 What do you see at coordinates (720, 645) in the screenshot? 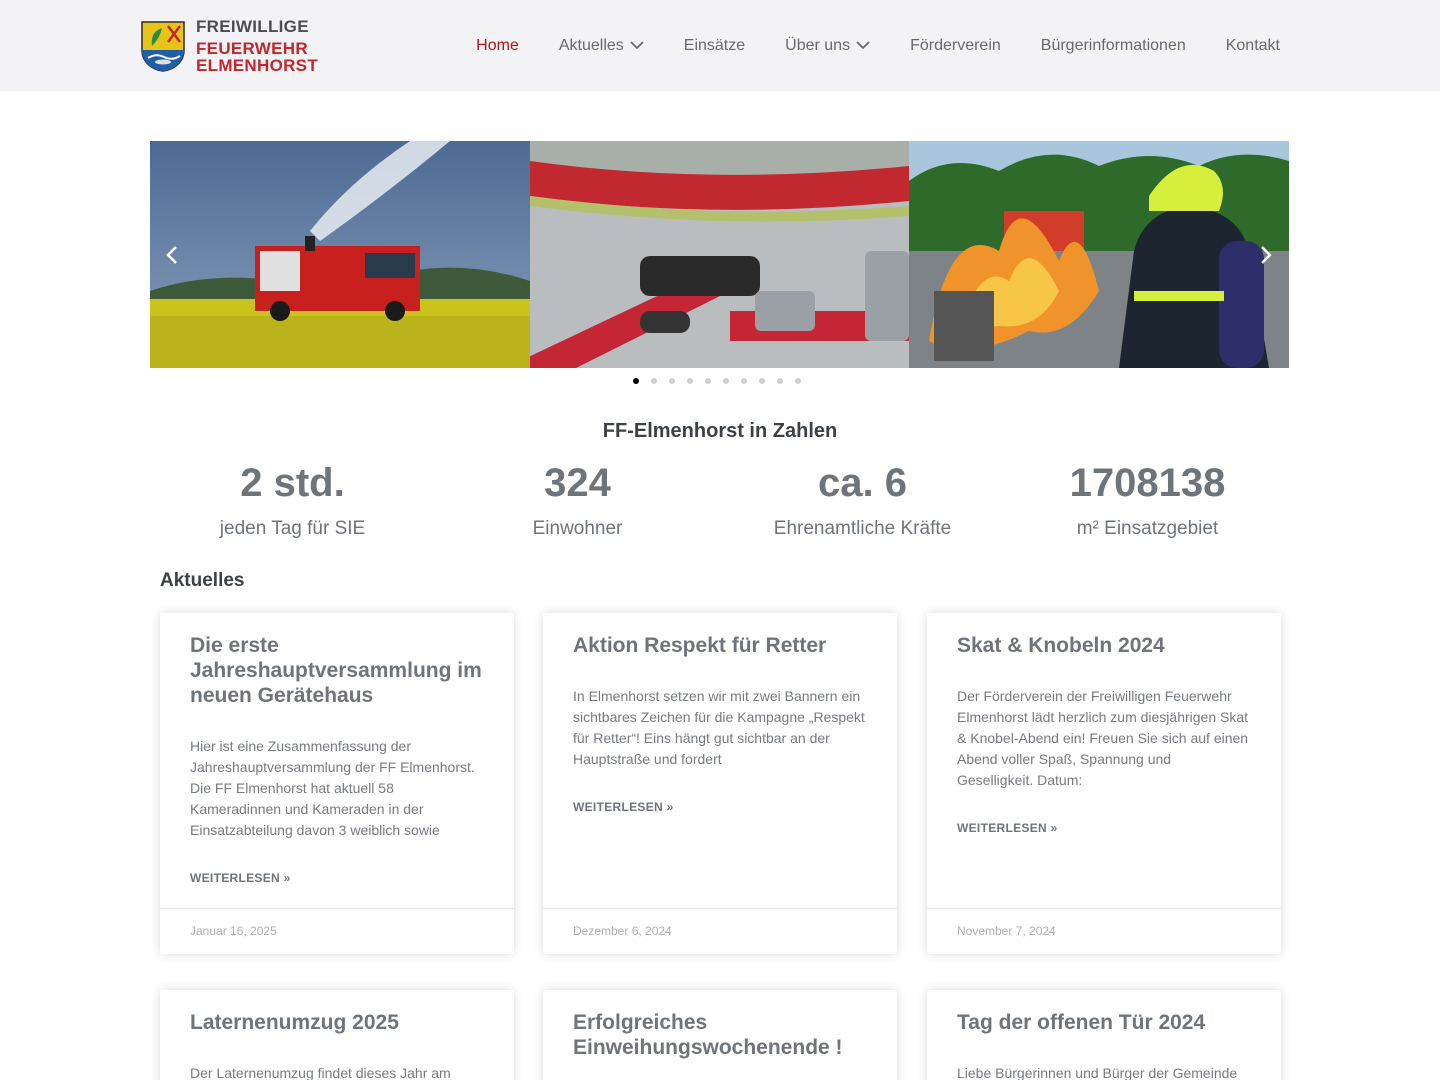
I see `post-title: Aktion Respekt für Retter` at bounding box center [720, 645].